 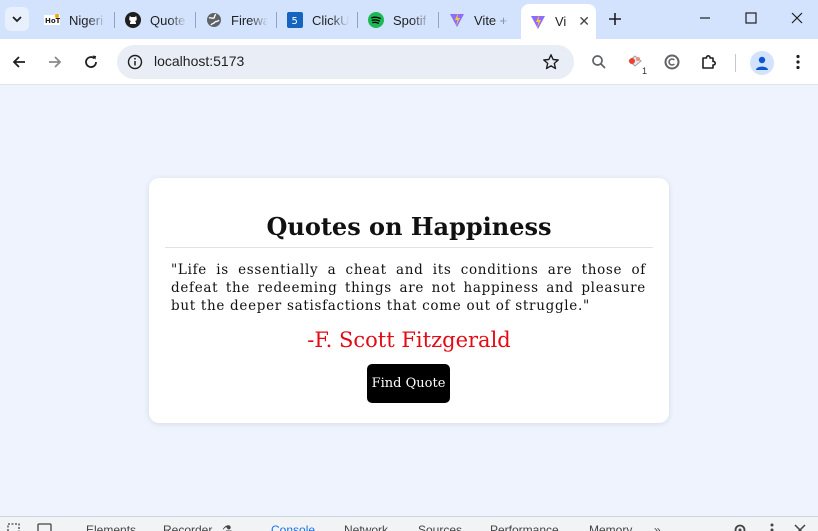 I want to click on device-toolbar-icon, so click(x=45, y=526).